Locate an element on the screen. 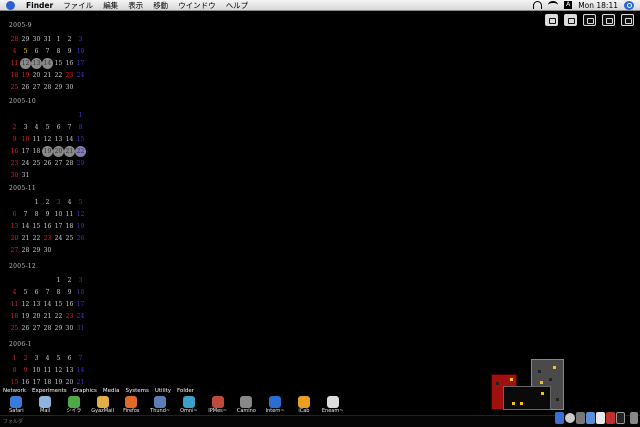 Image resolution: width=640 pixels, height=427 pixels. preview-icon is located at coordinates (590, 417).